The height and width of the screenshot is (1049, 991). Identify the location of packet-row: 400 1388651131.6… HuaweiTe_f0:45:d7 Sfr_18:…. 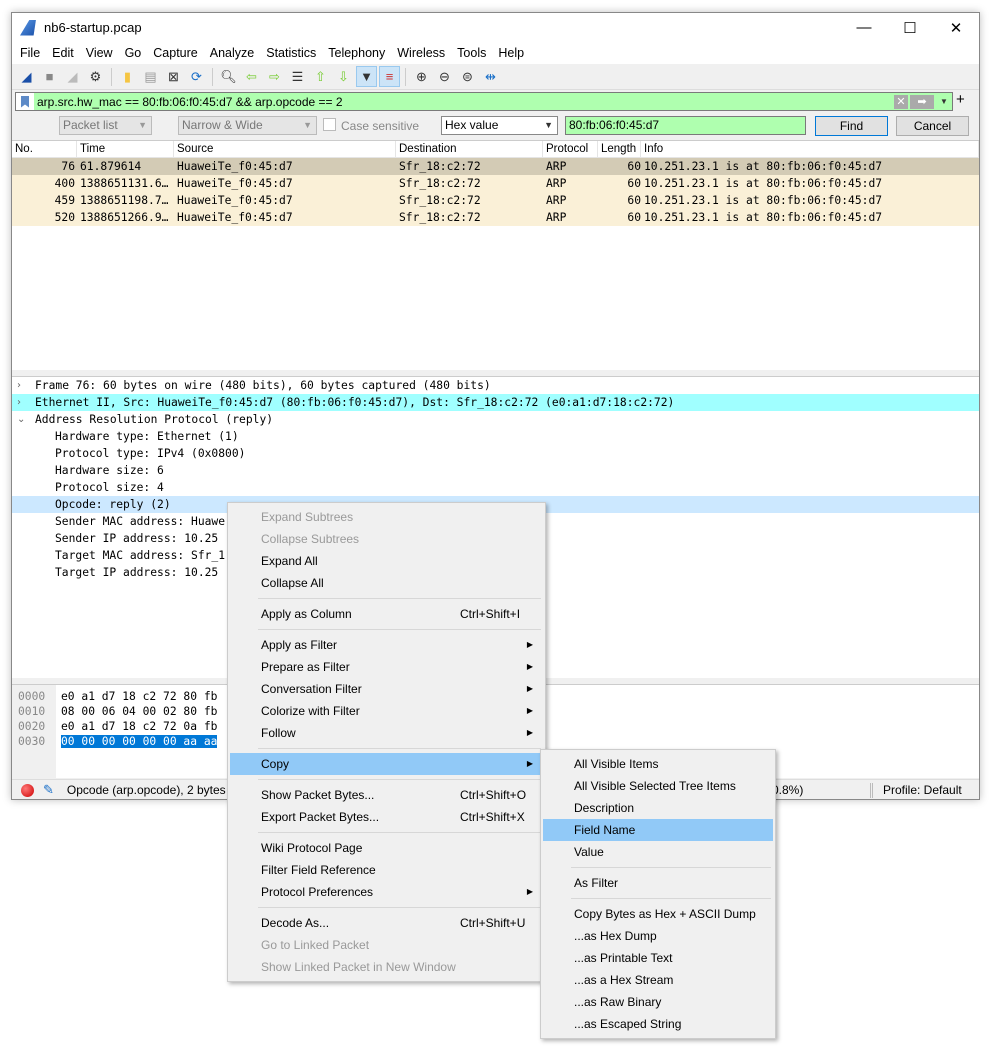
(495, 183).